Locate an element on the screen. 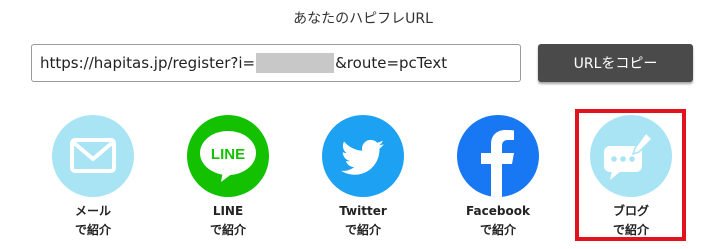 The width and height of the screenshot is (726, 249). line-icon: LINE is located at coordinates (228, 156).